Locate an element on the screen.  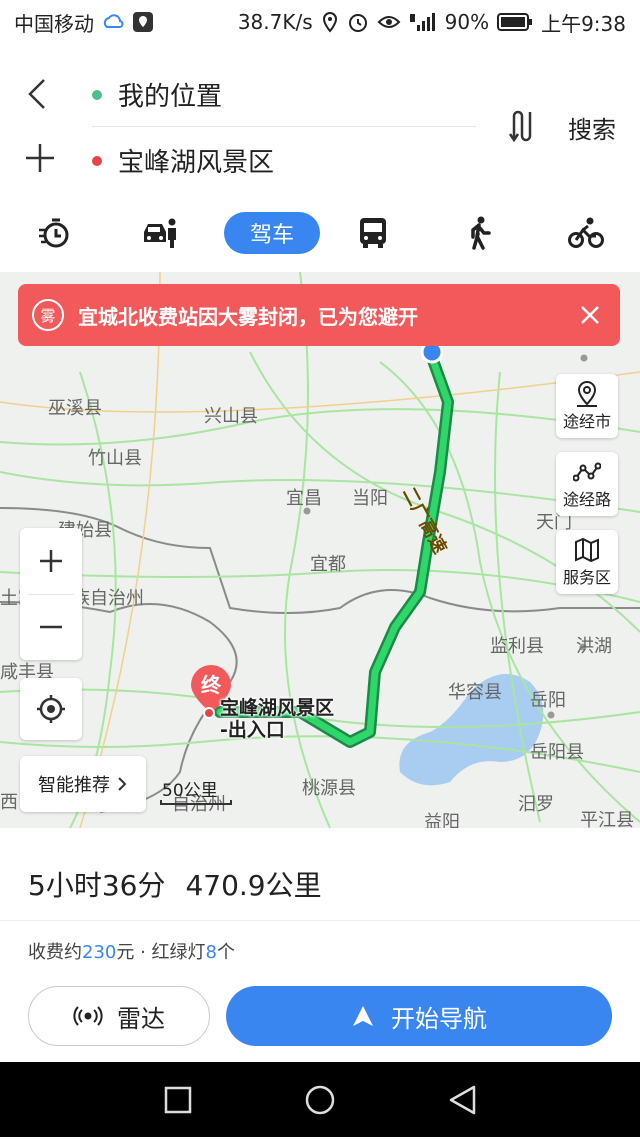
map-app-icon is located at coordinates (143, 22).